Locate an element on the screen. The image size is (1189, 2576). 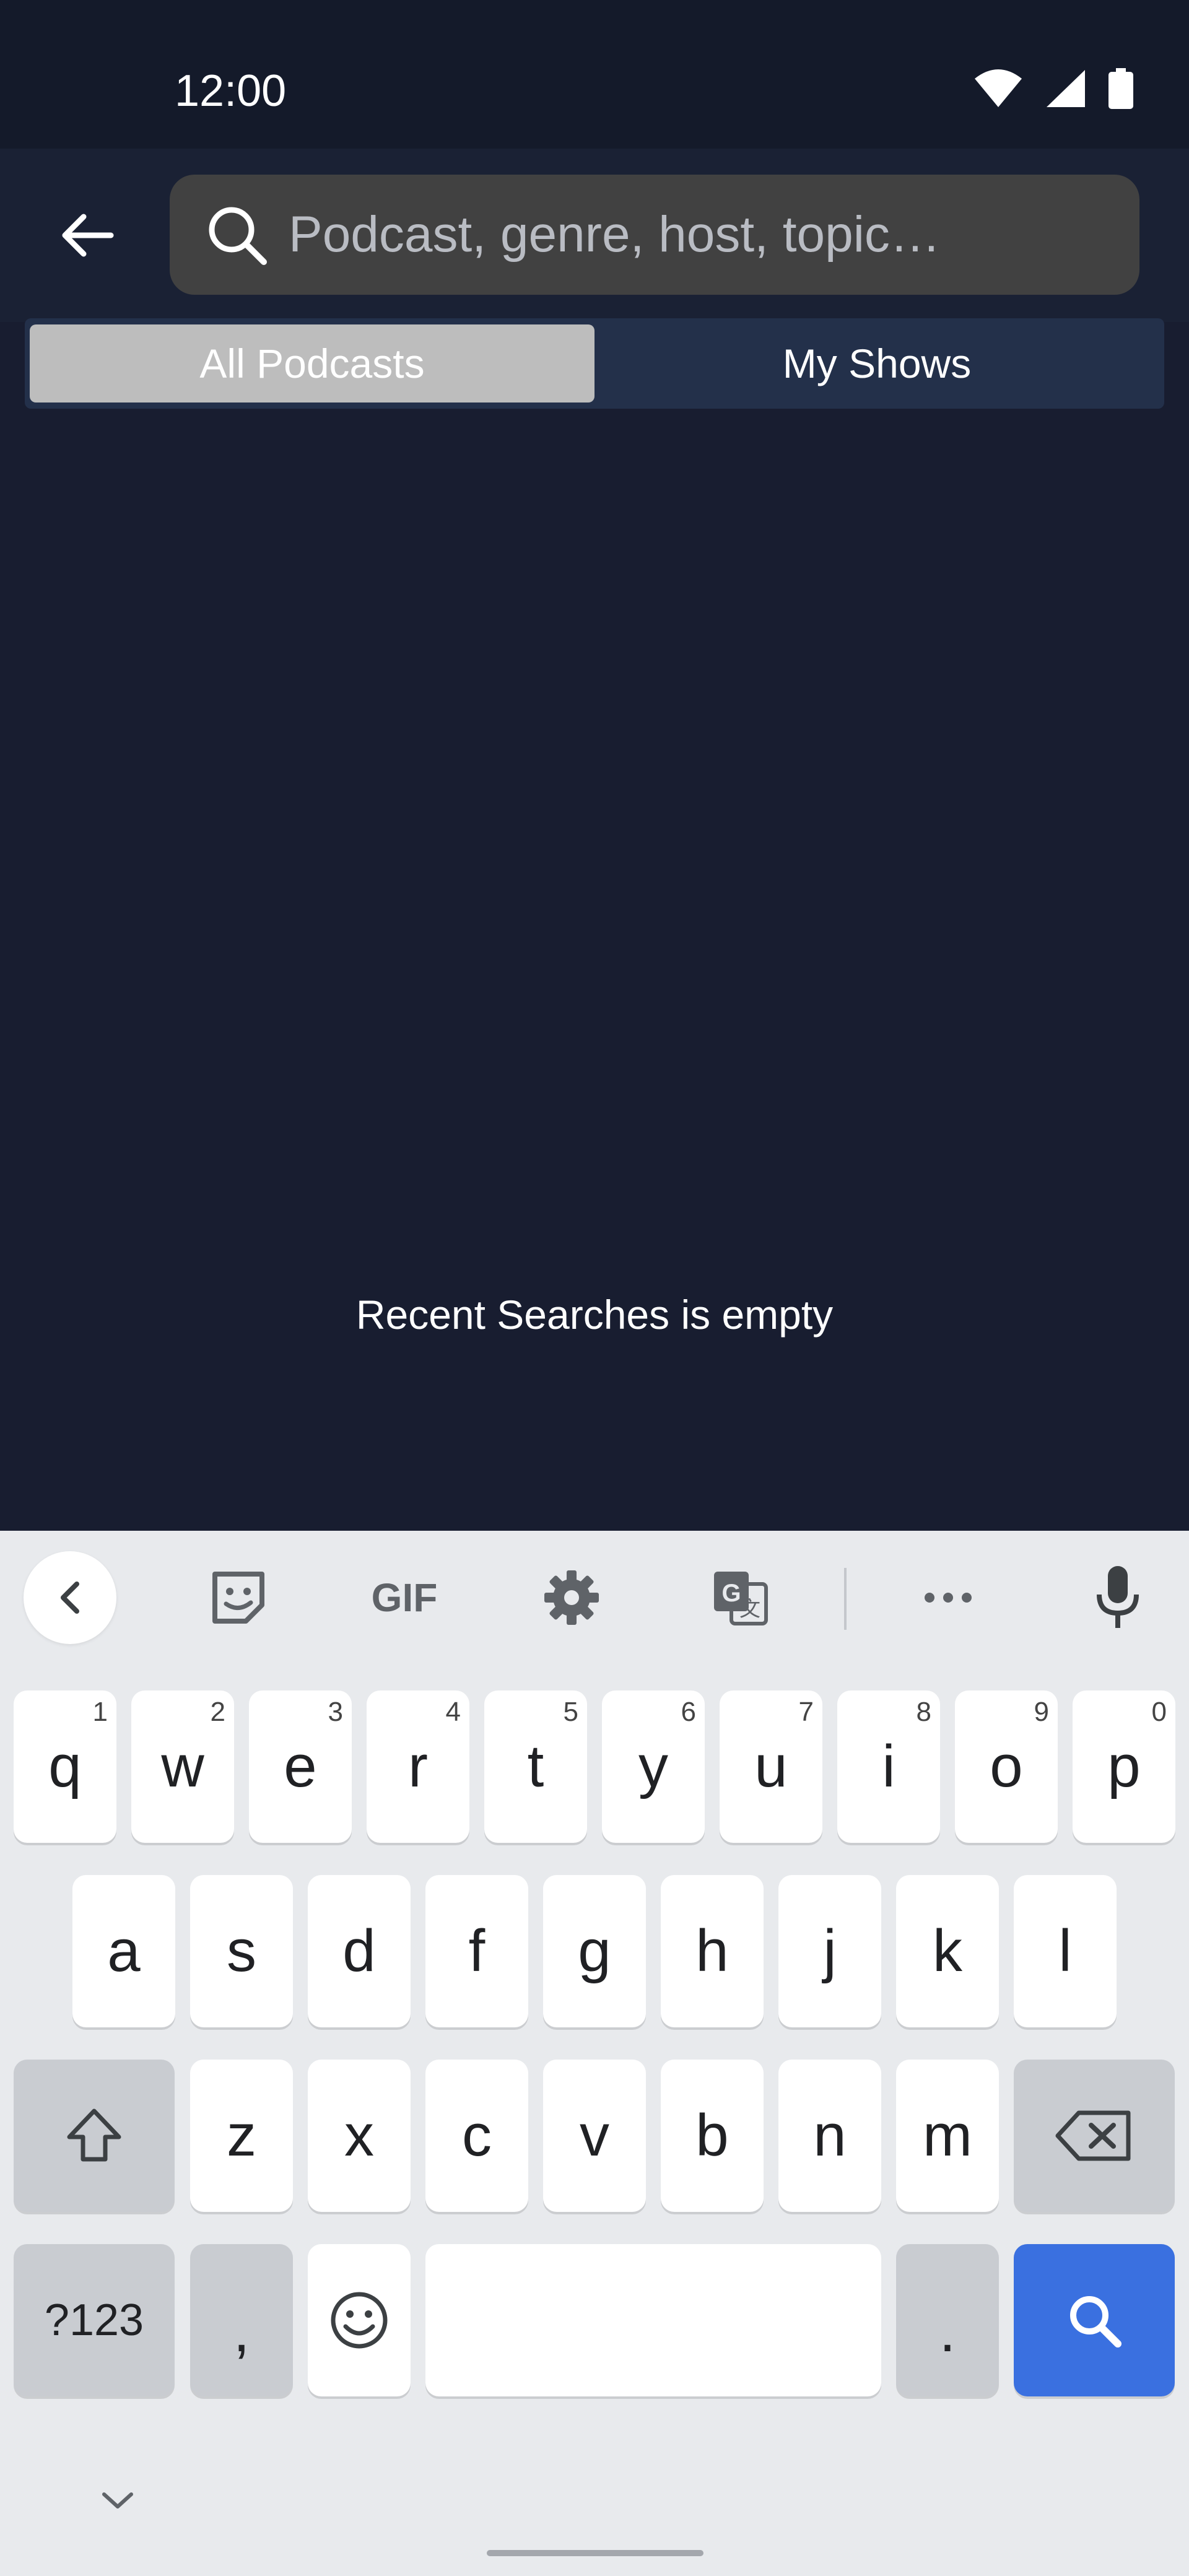
key-u: u7 is located at coordinates (771, 1766).